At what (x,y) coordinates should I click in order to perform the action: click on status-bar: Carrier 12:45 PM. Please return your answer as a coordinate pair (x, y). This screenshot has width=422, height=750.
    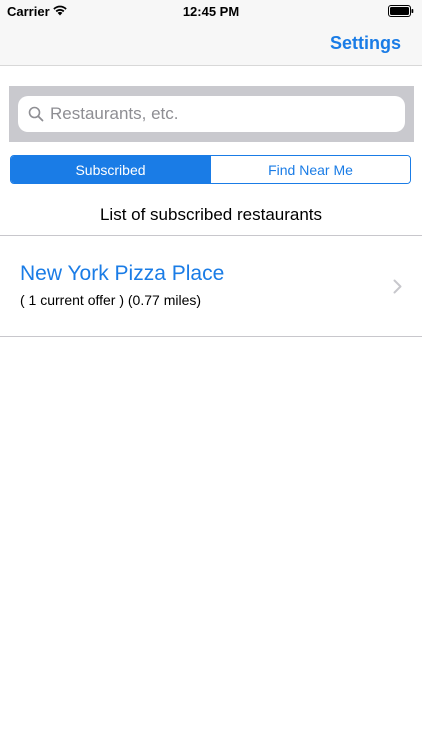
    Looking at the image, I should click on (211, 11).